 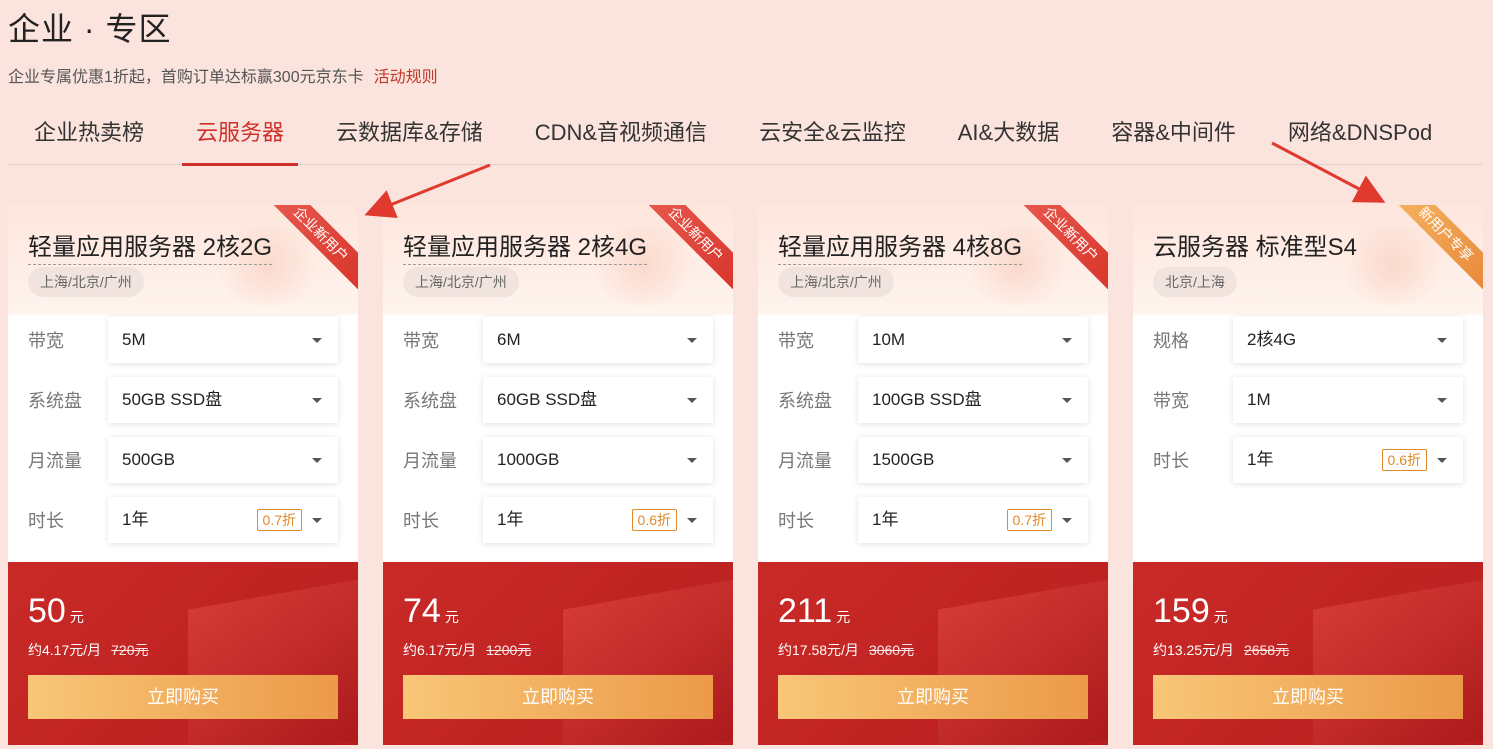 What do you see at coordinates (973, 400) in the screenshot?
I see `disk-select: 100GB SSD盘` at bounding box center [973, 400].